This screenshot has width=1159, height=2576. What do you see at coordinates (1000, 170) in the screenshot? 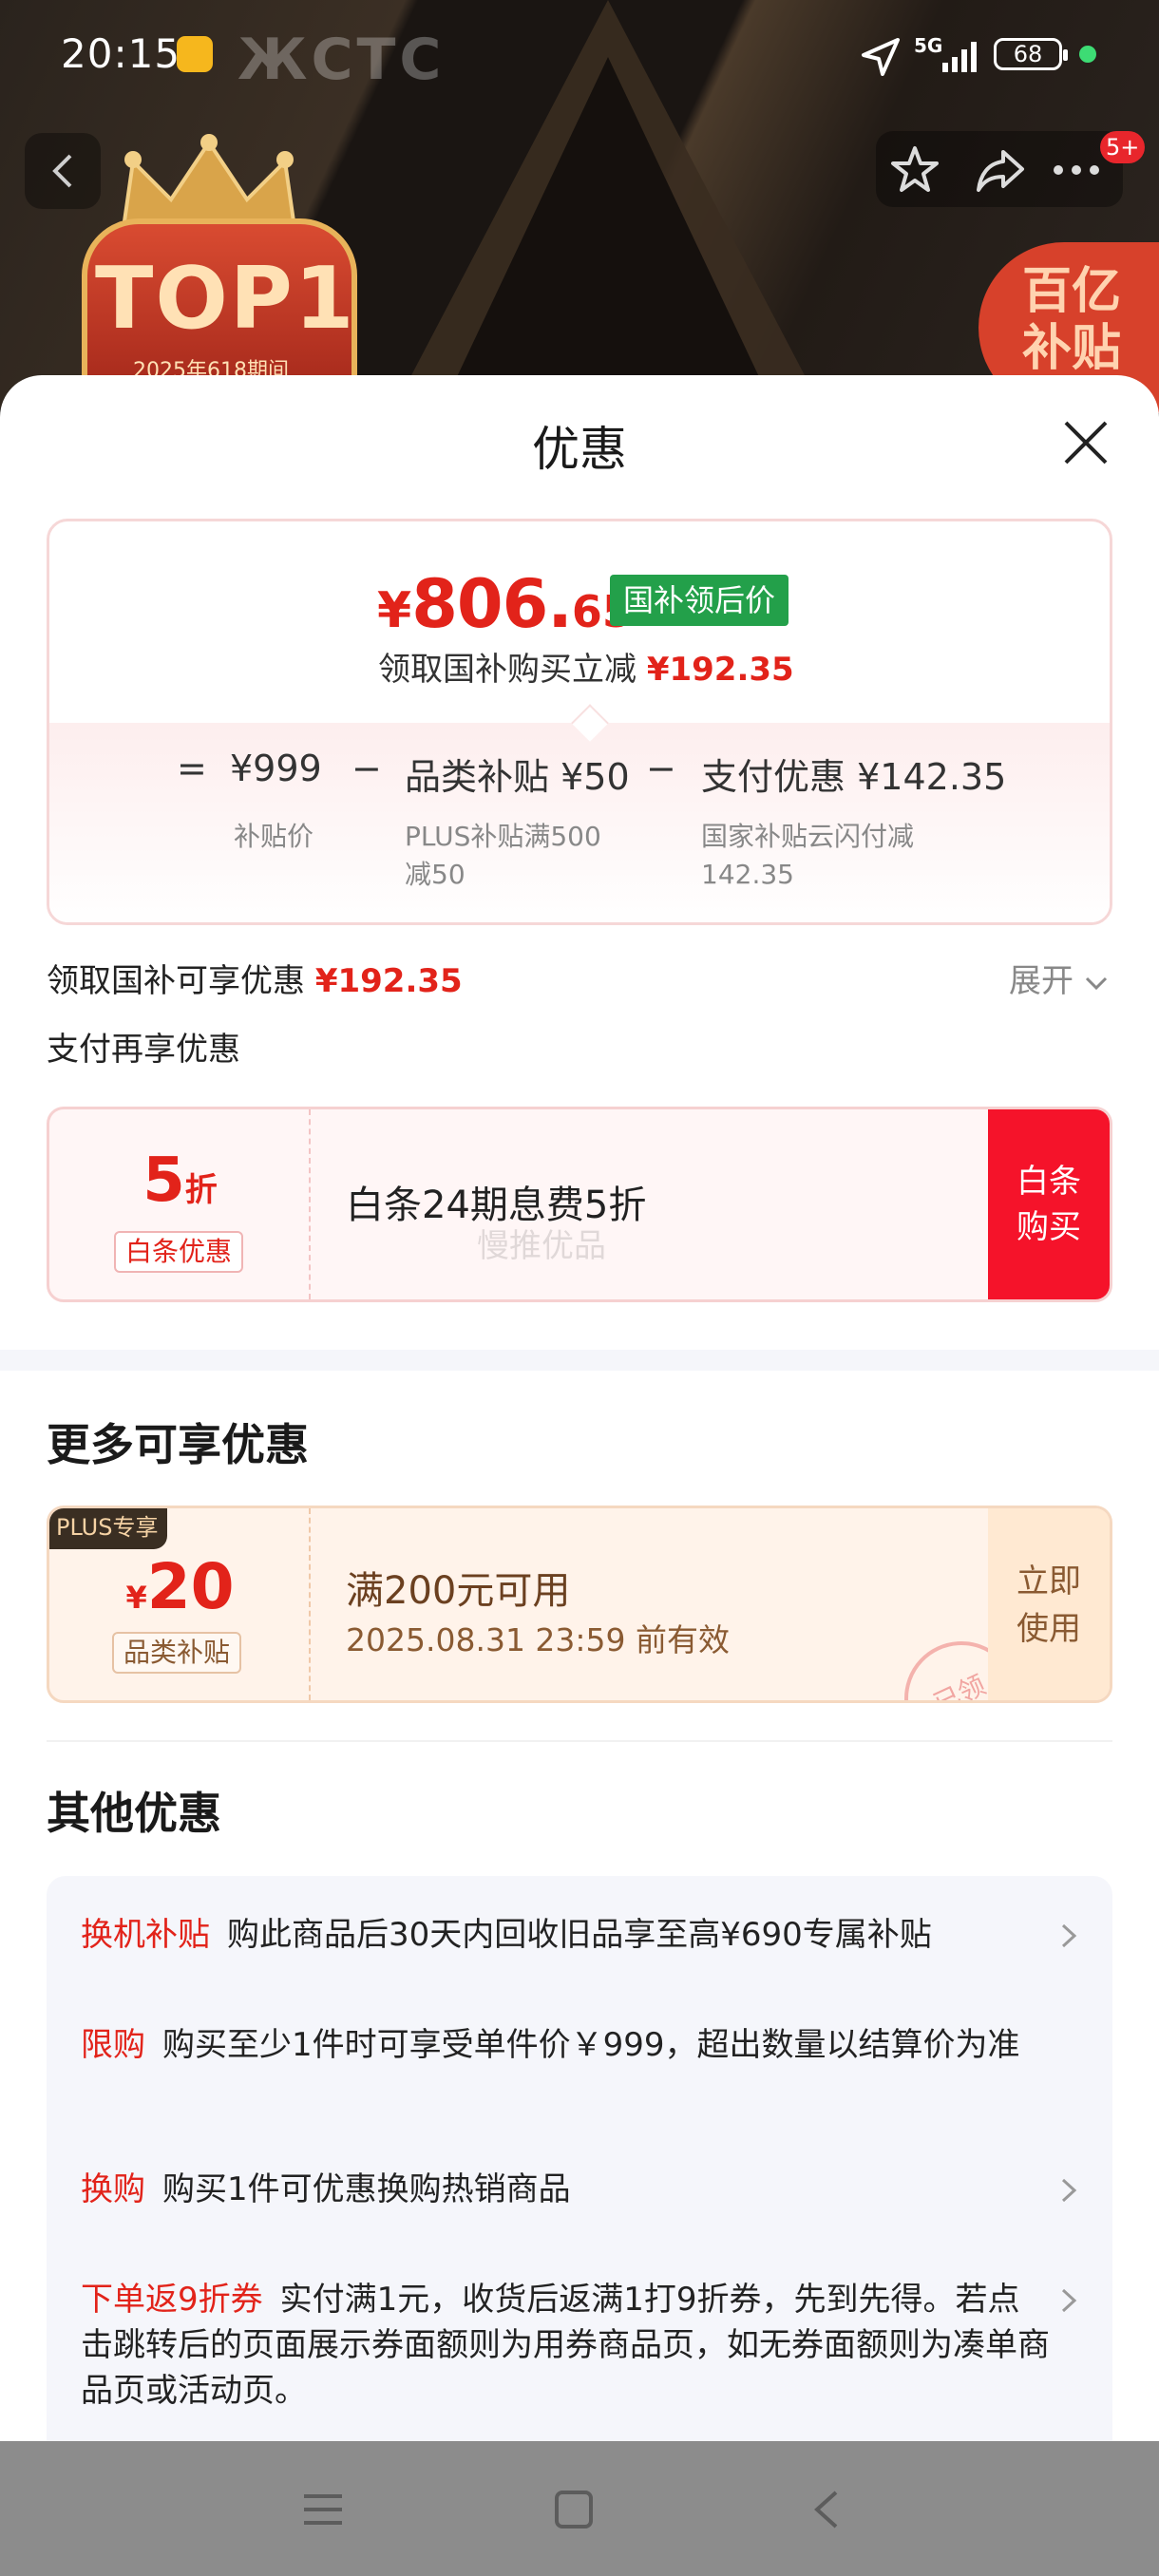
I see `share-icon` at bounding box center [1000, 170].